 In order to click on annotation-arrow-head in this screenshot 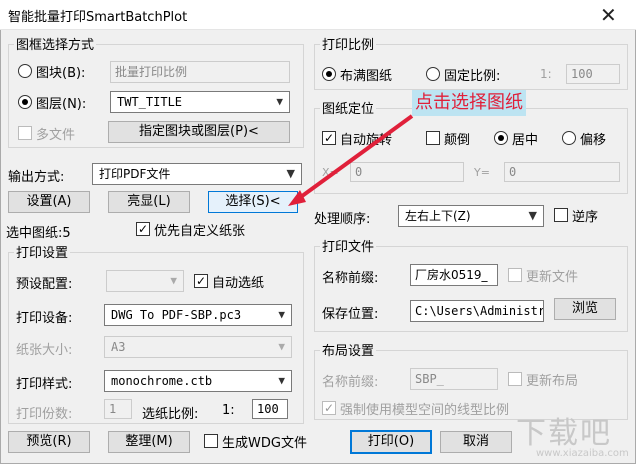, I will do `click(297, 198)`.